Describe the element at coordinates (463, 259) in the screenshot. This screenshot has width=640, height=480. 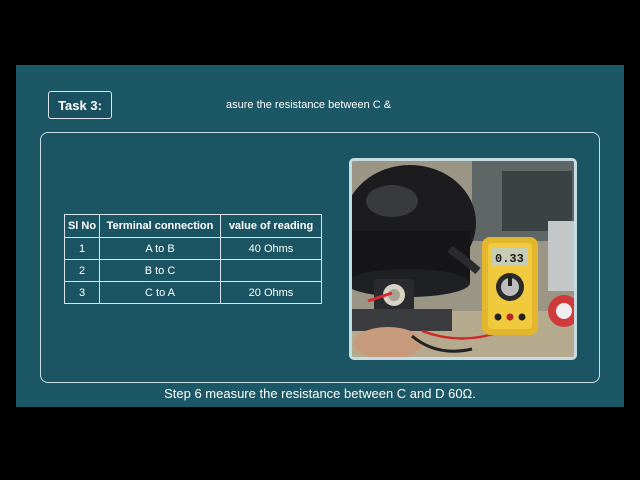
I see `compressor-photo: C B 0.33` at that location.